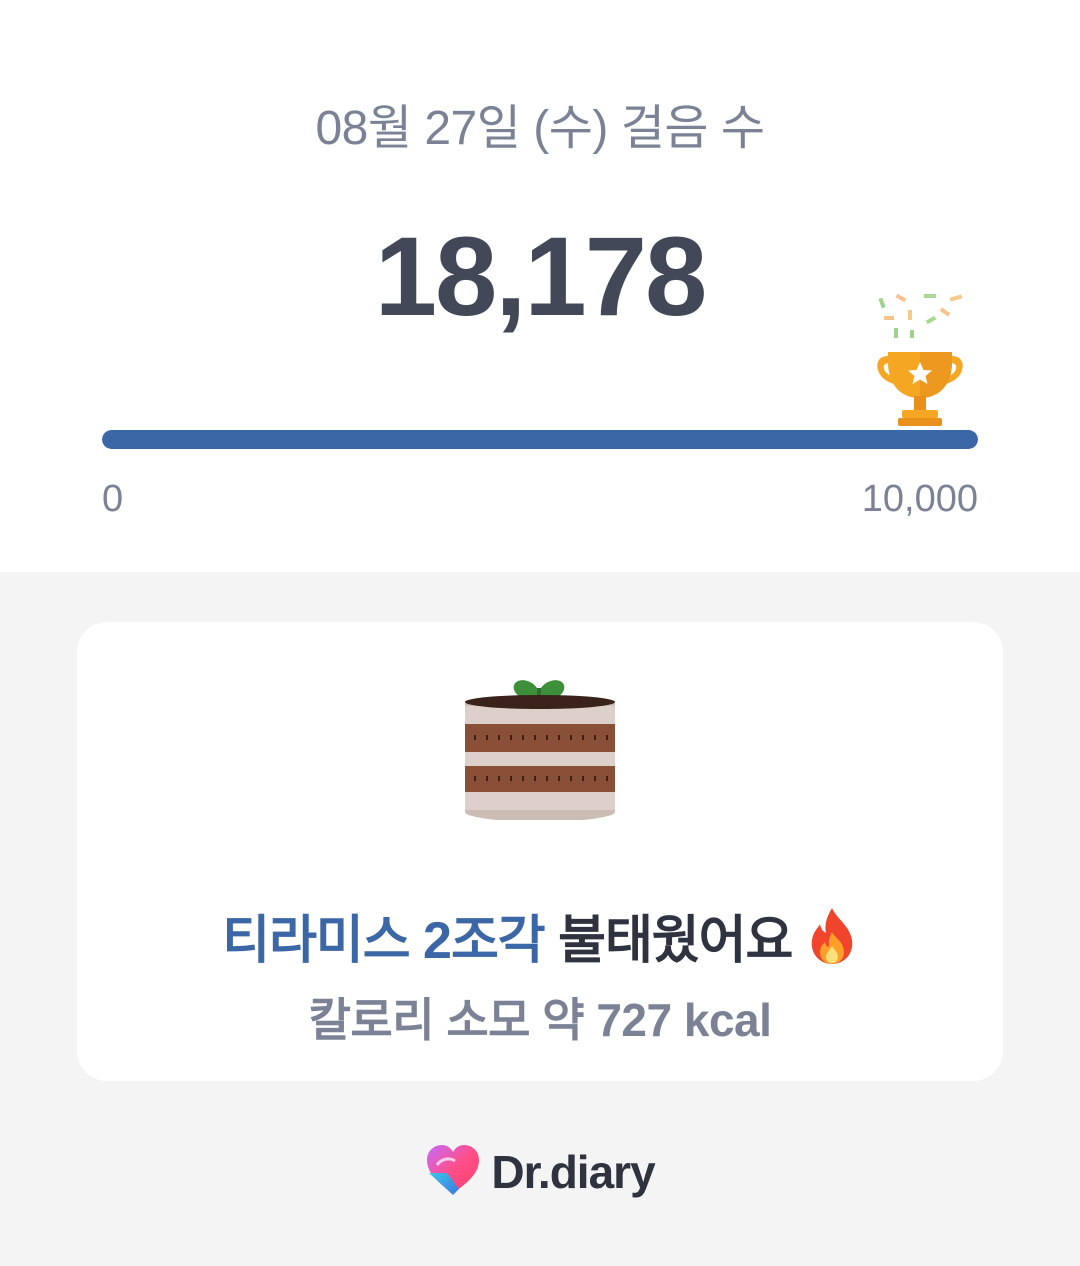 The image size is (1080, 1266). Describe the element at coordinates (540, 128) in the screenshot. I see `date-title: 08월 27일 (수) 걸음 수` at that location.